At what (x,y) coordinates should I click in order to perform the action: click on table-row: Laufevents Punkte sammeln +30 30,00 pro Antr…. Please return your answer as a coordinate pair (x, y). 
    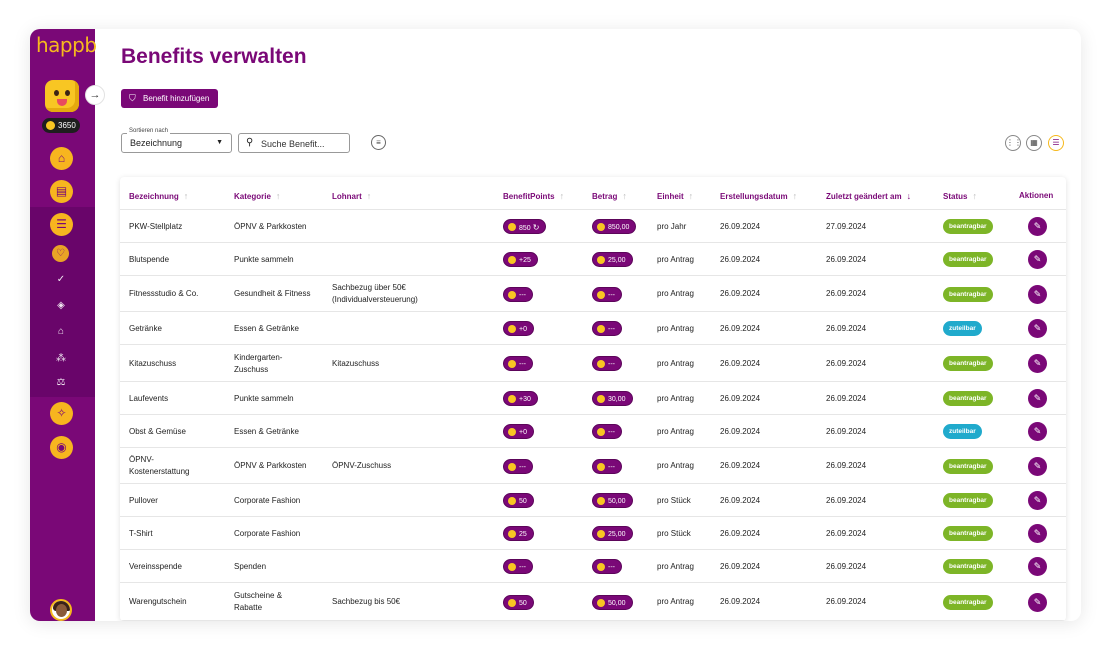
    Looking at the image, I should click on (593, 398).